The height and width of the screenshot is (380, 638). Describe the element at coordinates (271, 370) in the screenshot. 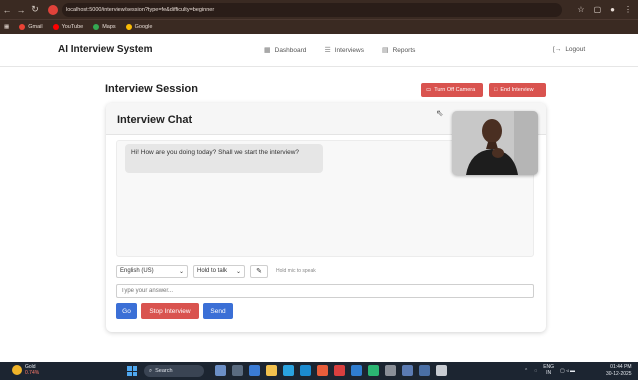

I see `file-explorer-icon` at that location.